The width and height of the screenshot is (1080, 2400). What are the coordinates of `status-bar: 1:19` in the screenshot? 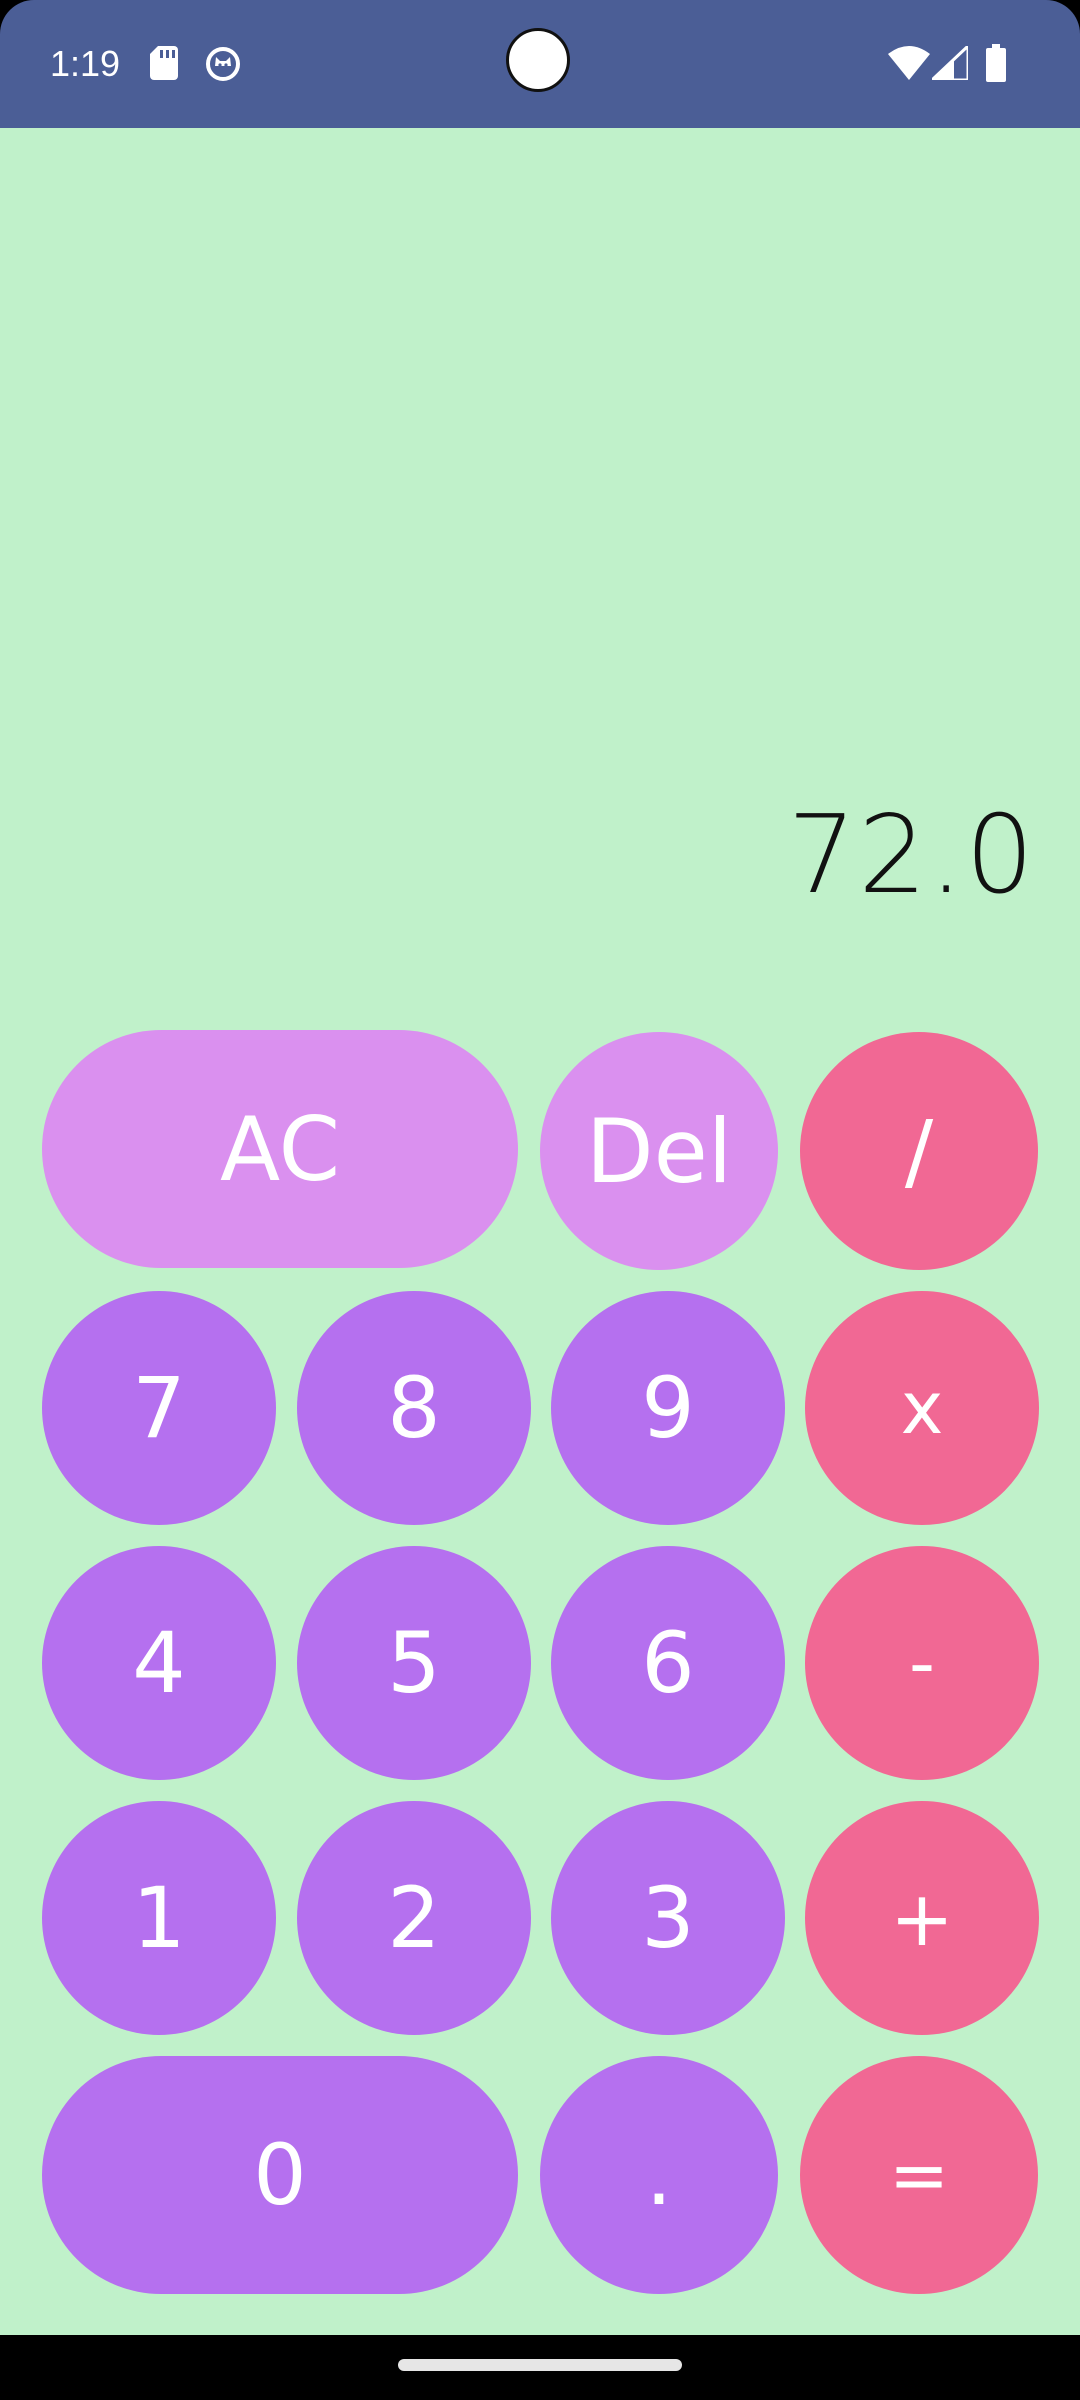 It's located at (540, 64).